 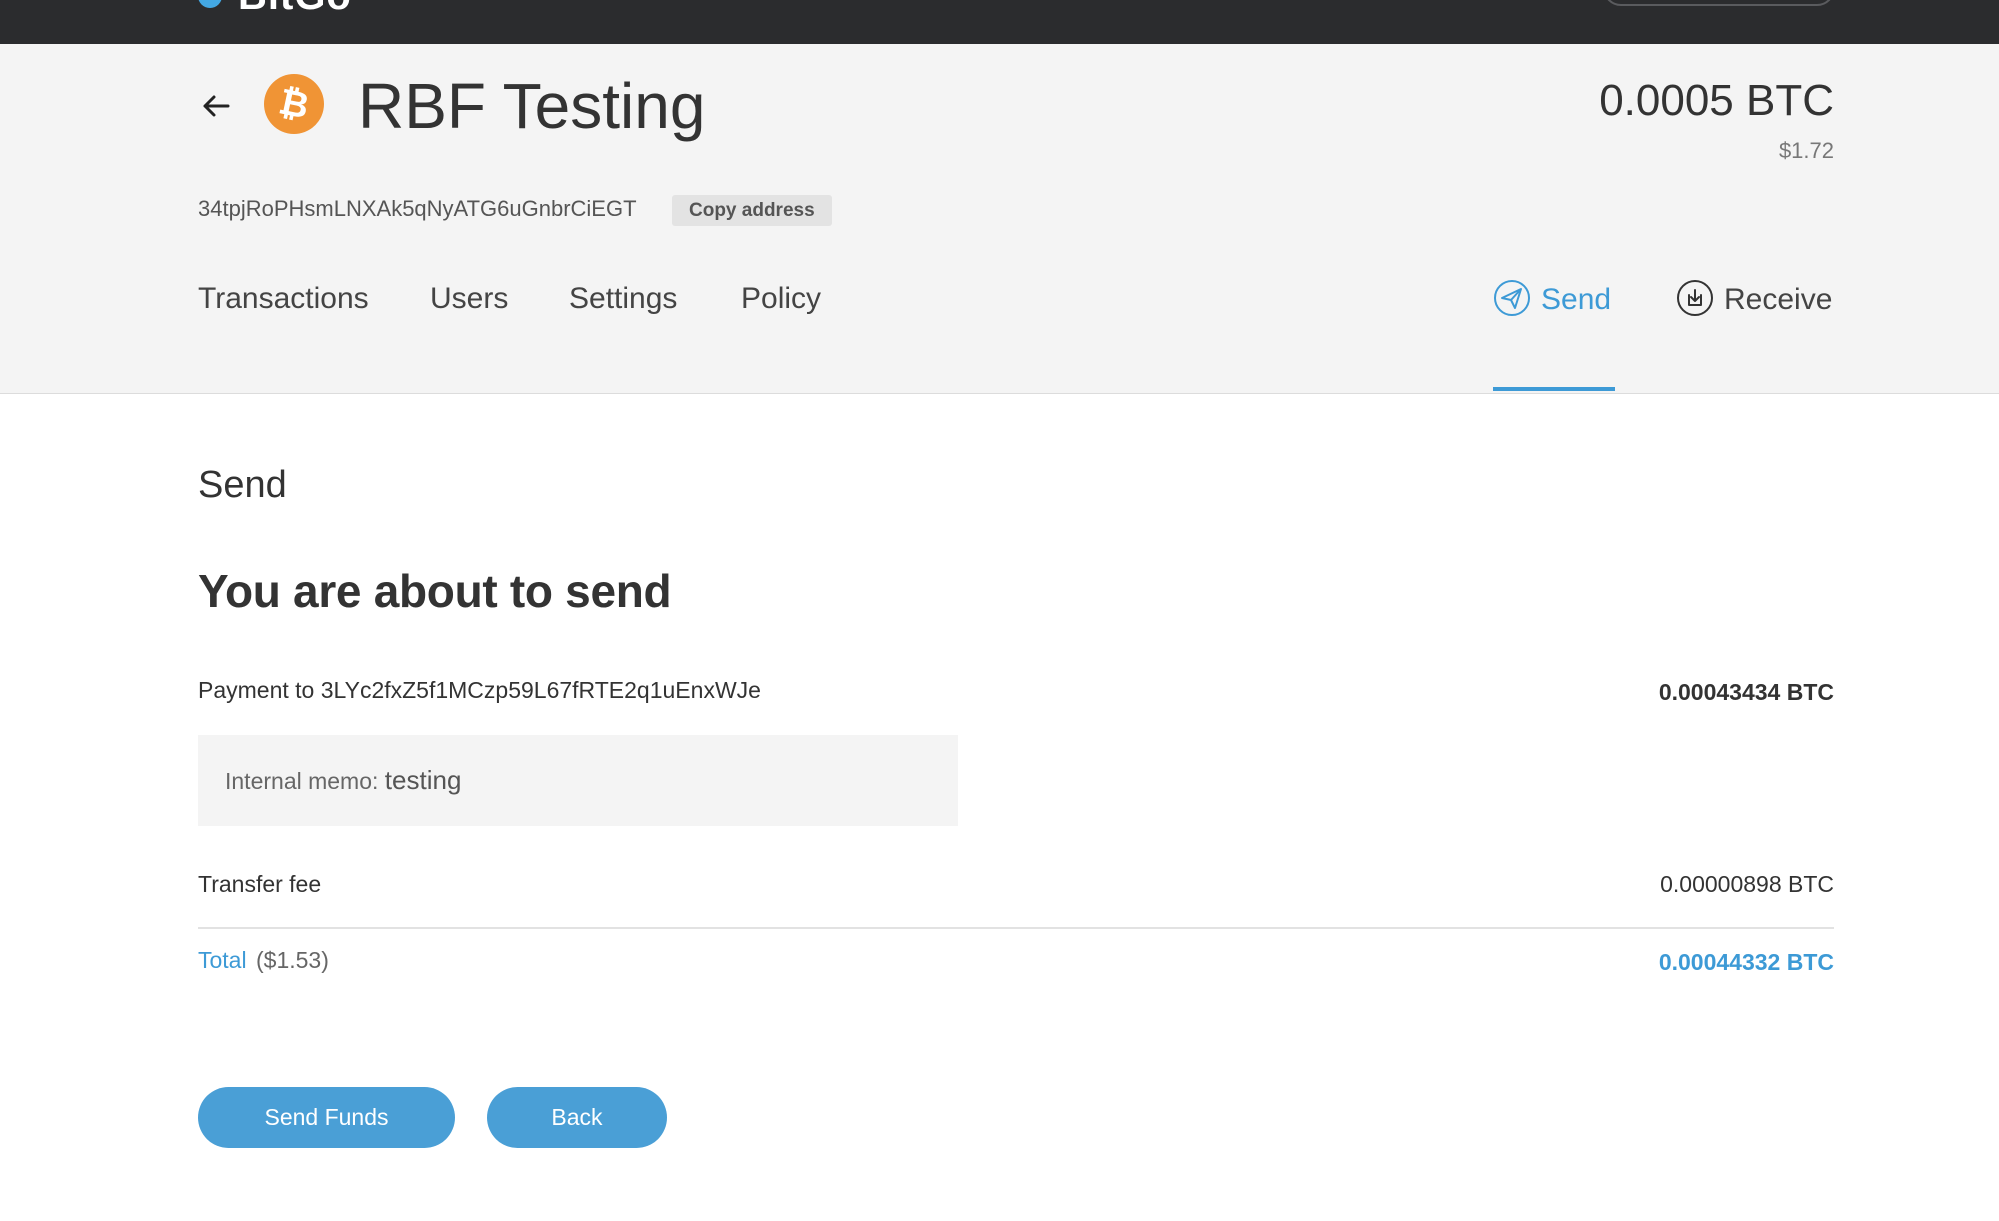 I want to click on tab-users: Users, so click(x=469, y=299).